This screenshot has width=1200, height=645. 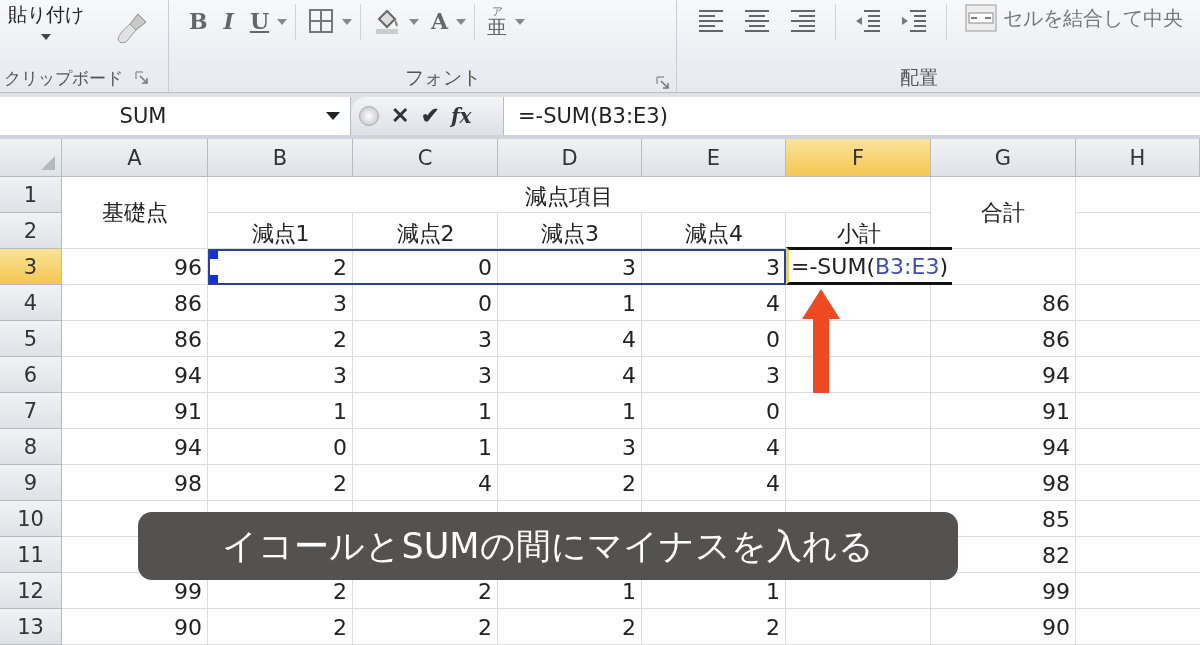 I want to click on column-header: D, so click(x=570, y=158).